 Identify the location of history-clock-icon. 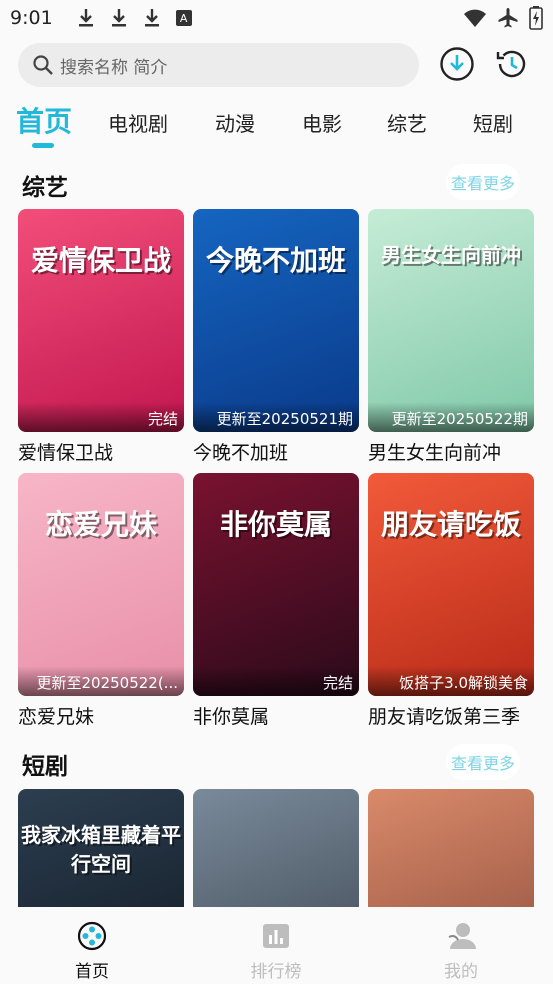
(511, 64).